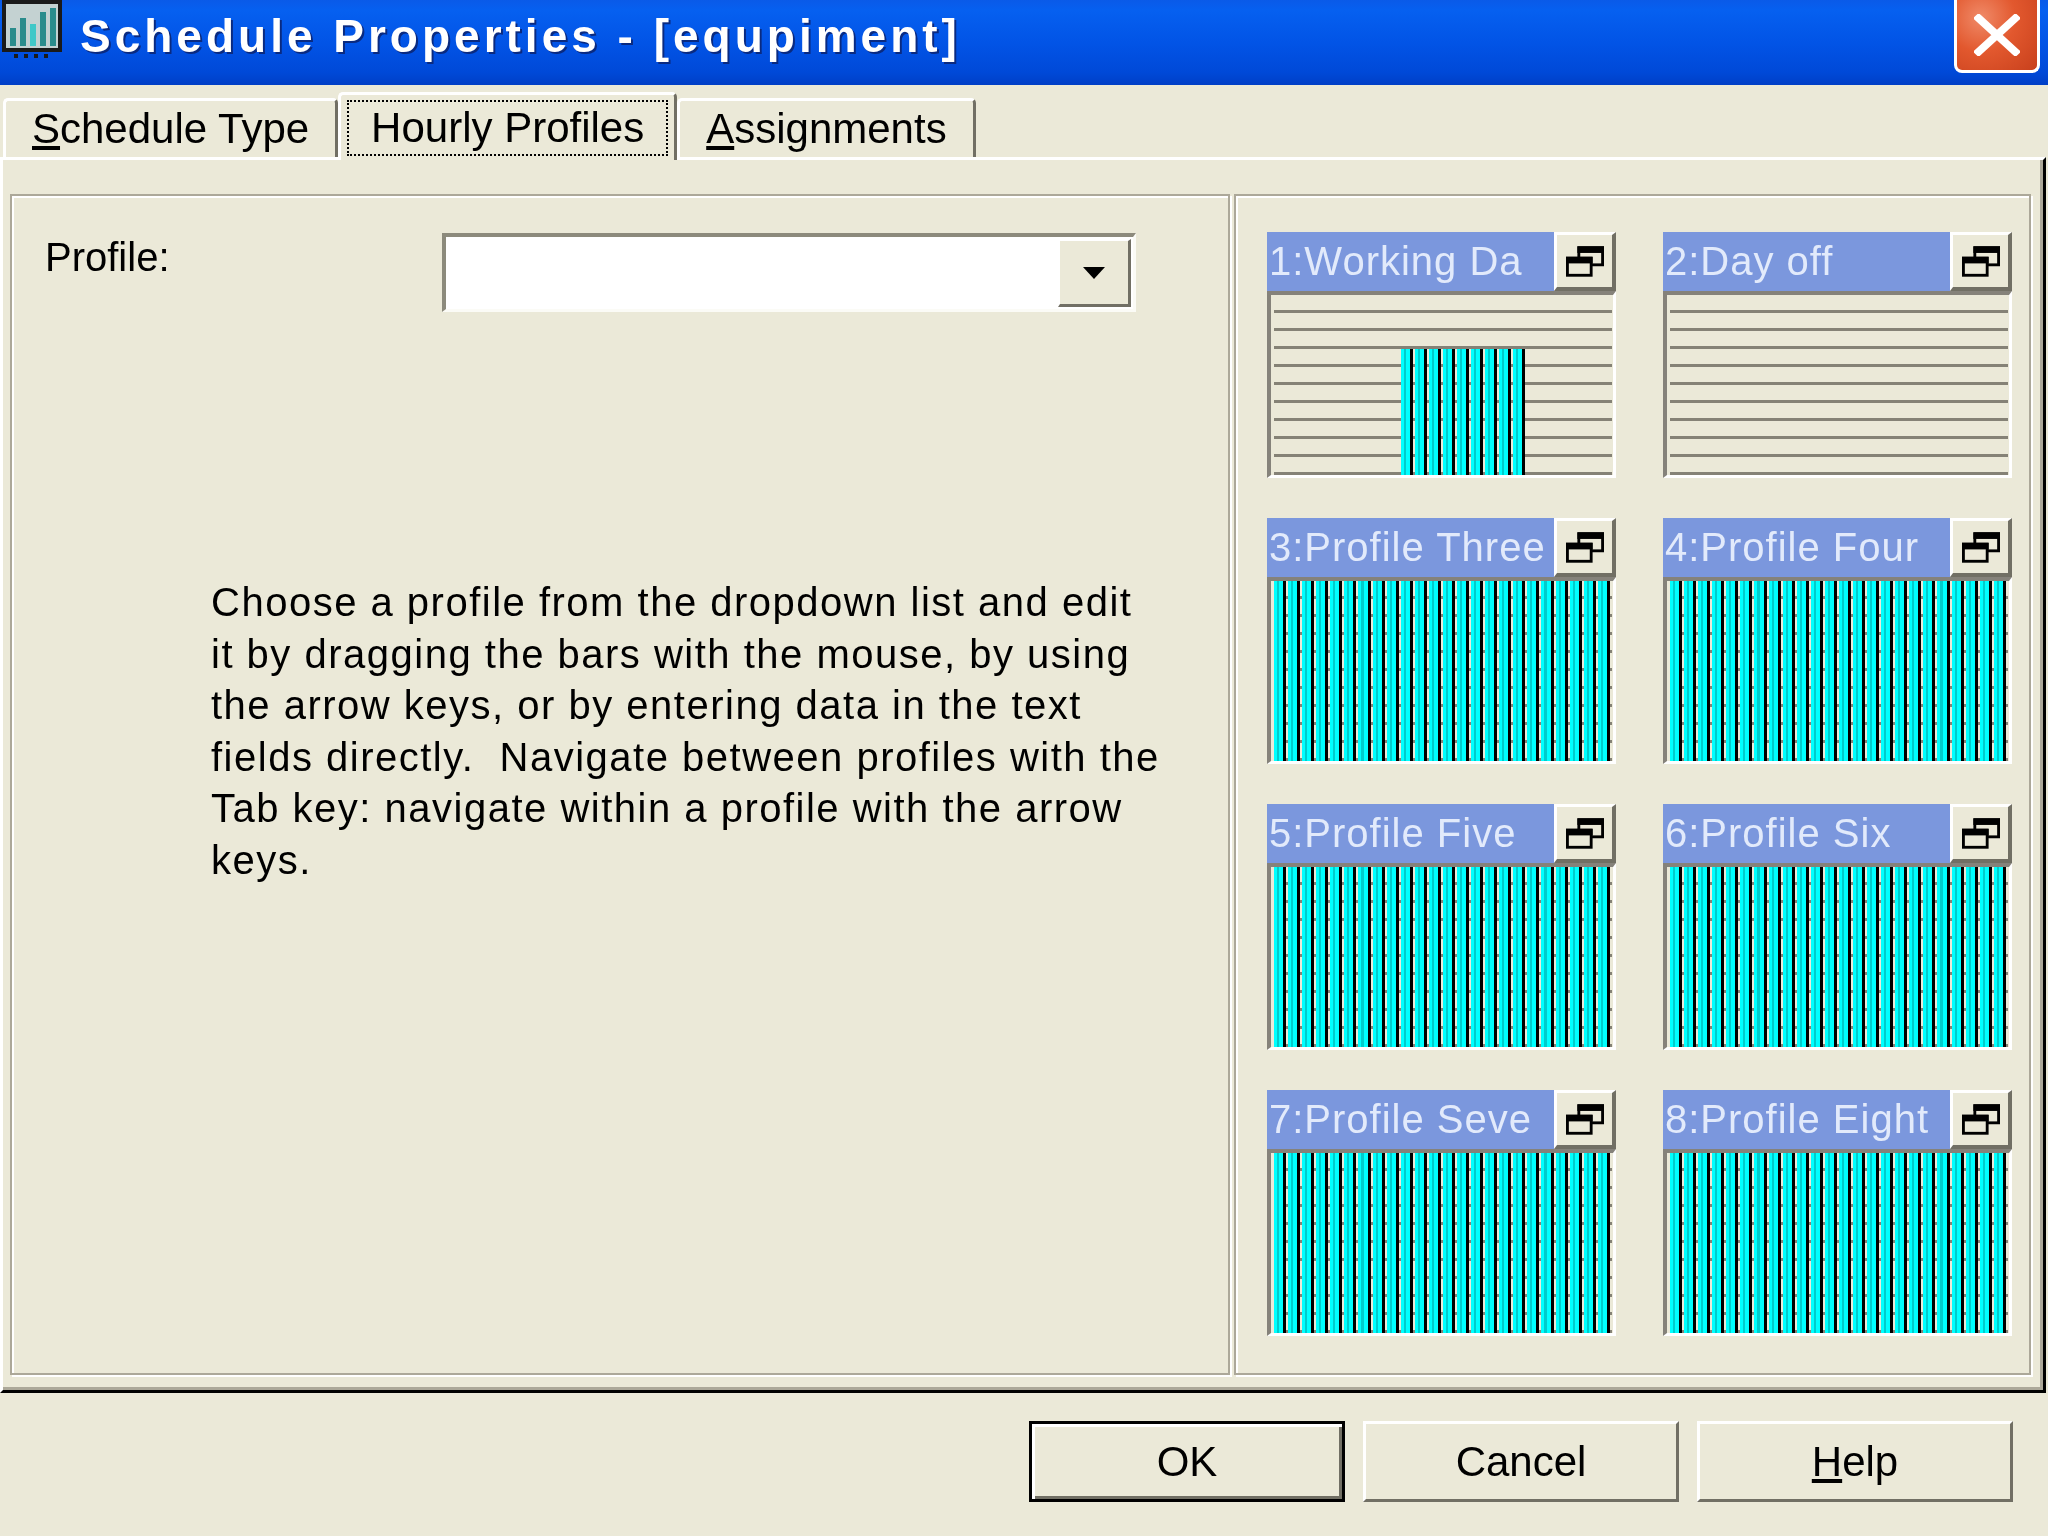 The image size is (2048, 1536). What do you see at coordinates (32, 30) in the screenshot?
I see `bar-chart-icon` at bounding box center [32, 30].